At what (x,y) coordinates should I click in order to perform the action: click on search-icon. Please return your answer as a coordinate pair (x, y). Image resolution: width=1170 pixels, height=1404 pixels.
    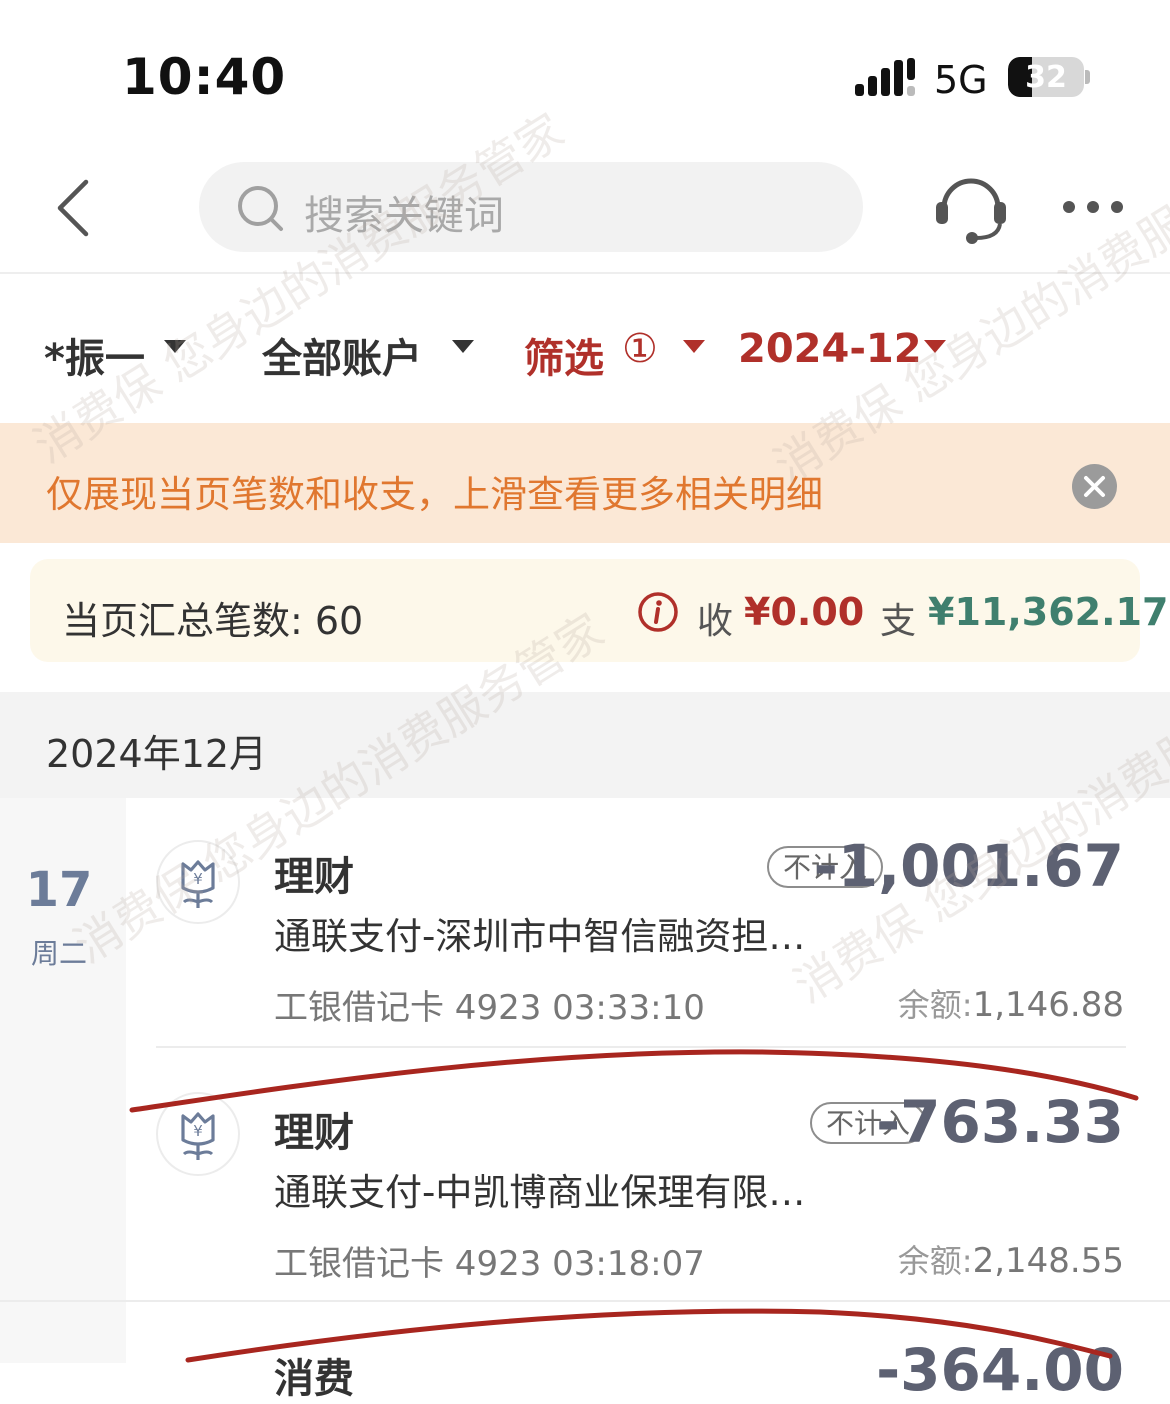
    Looking at the image, I should click on (260, 208).